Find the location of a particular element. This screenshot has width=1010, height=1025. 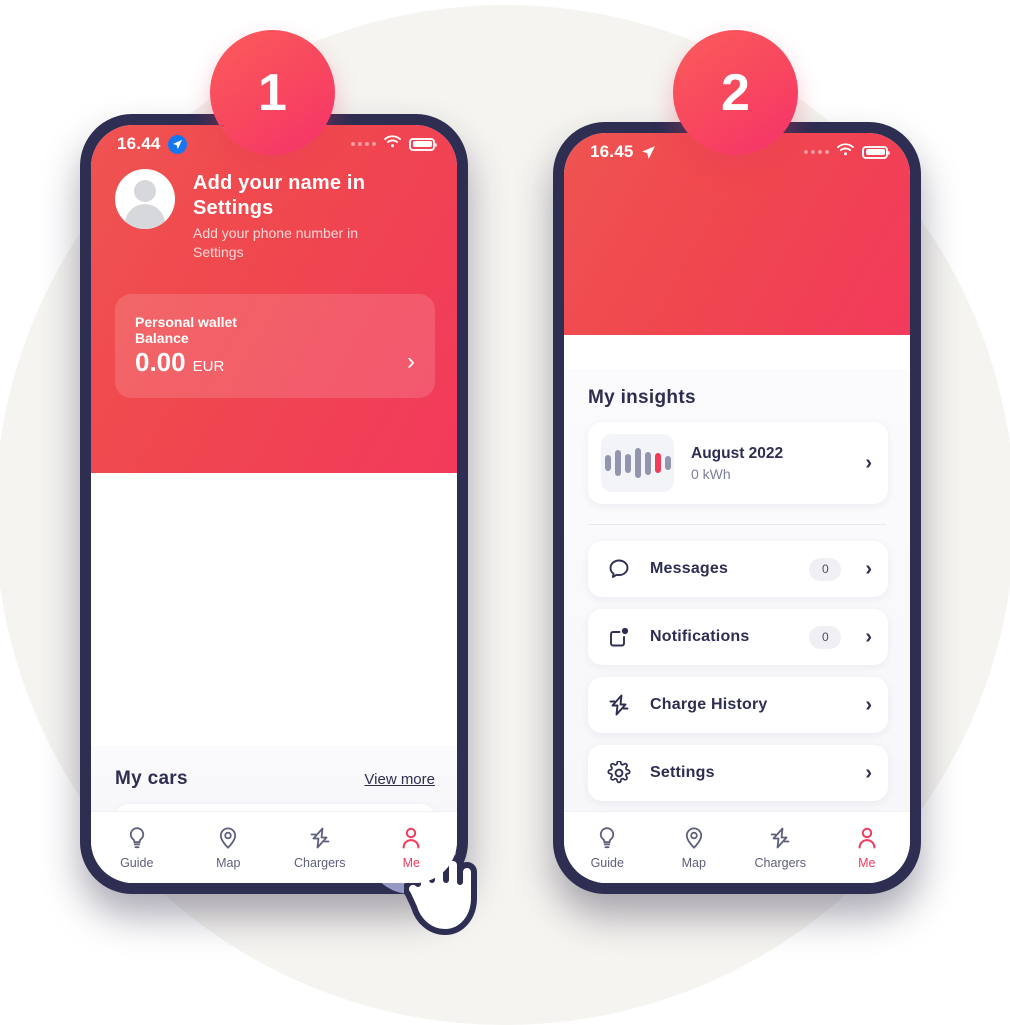

menu-label: Messages is located at coordinates (689, 568).